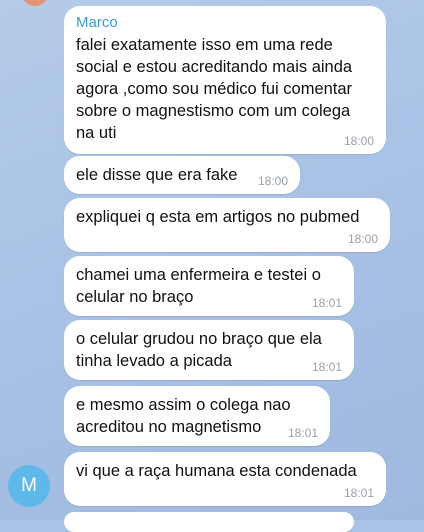 The height and width of the screenshot is (532, 424). I want to click on message-text: expliquei q esta em artigos no pubmed, so click(218, 217).